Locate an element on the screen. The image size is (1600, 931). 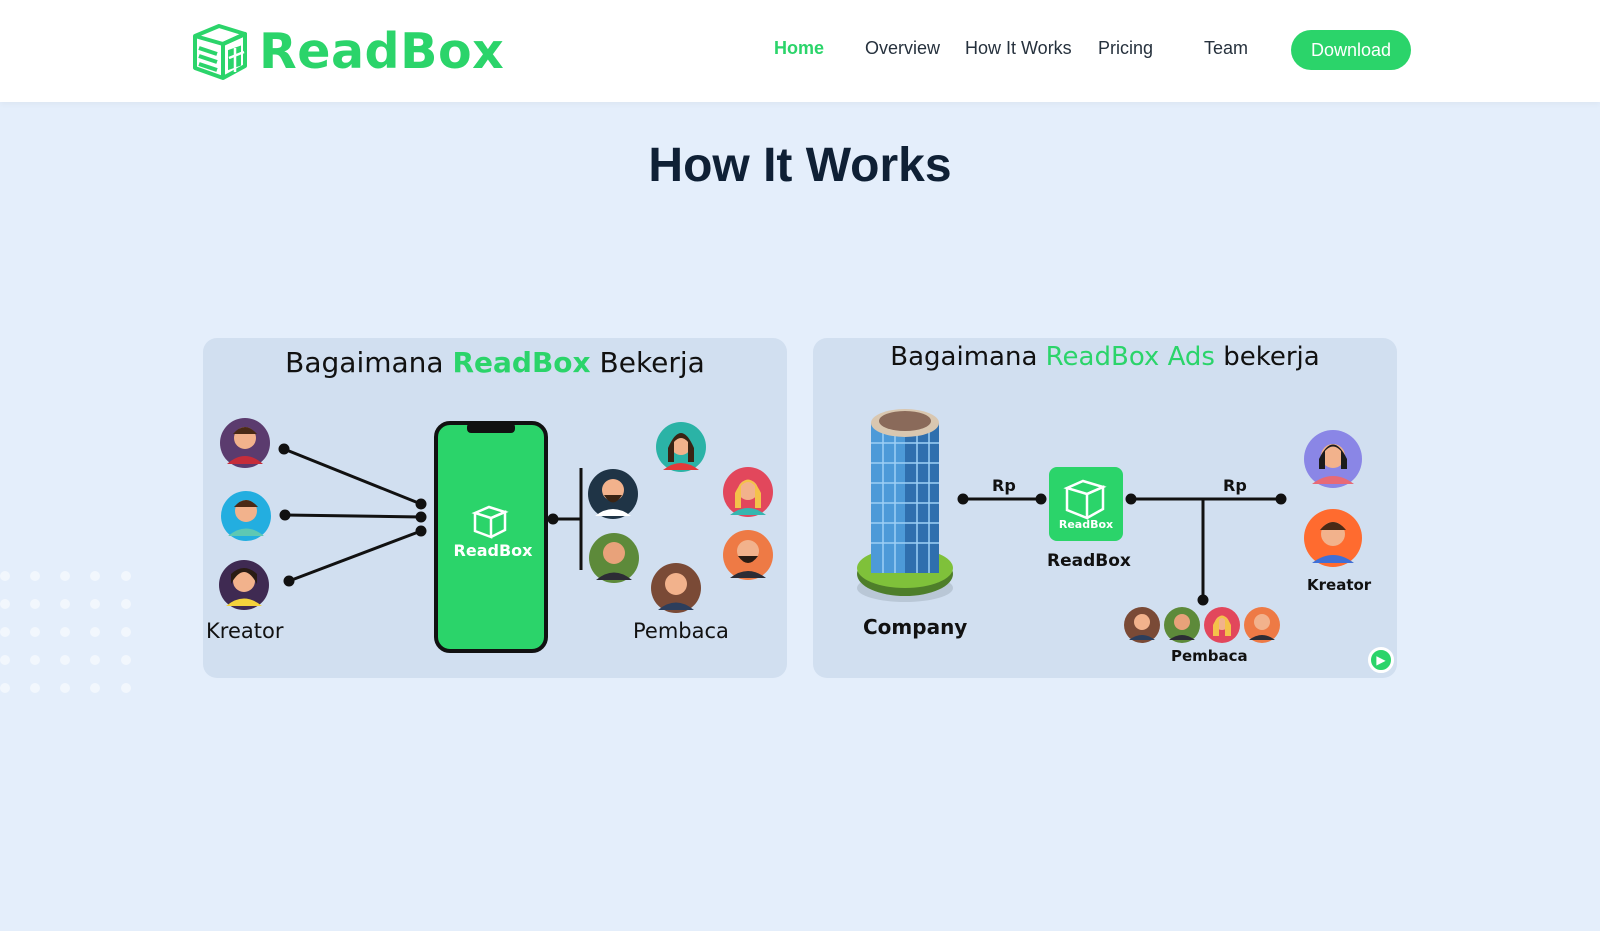
decorative-dots is located at coordinates (65, 632).